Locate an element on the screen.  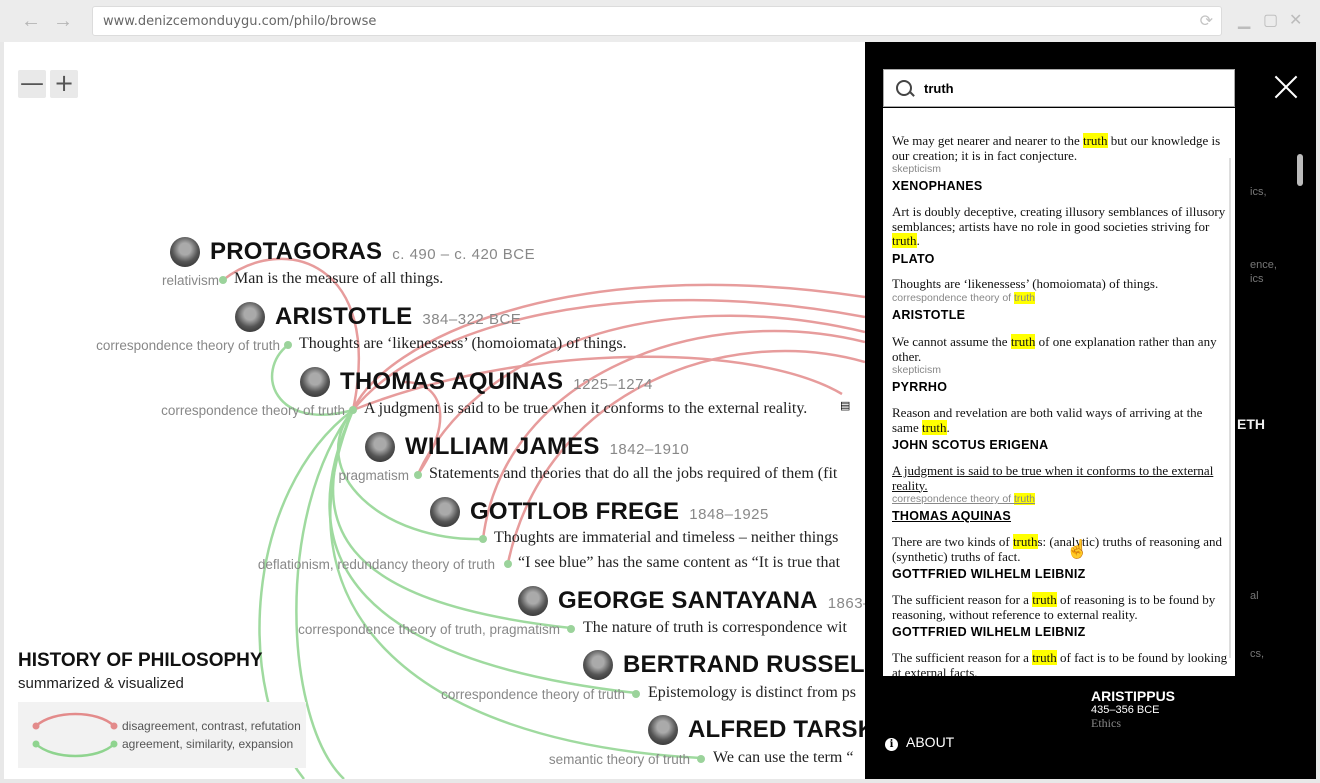
philosopher-name: PROTAGORAS c. 490 – c. 420 BCE is located at coordinates (373, 251).